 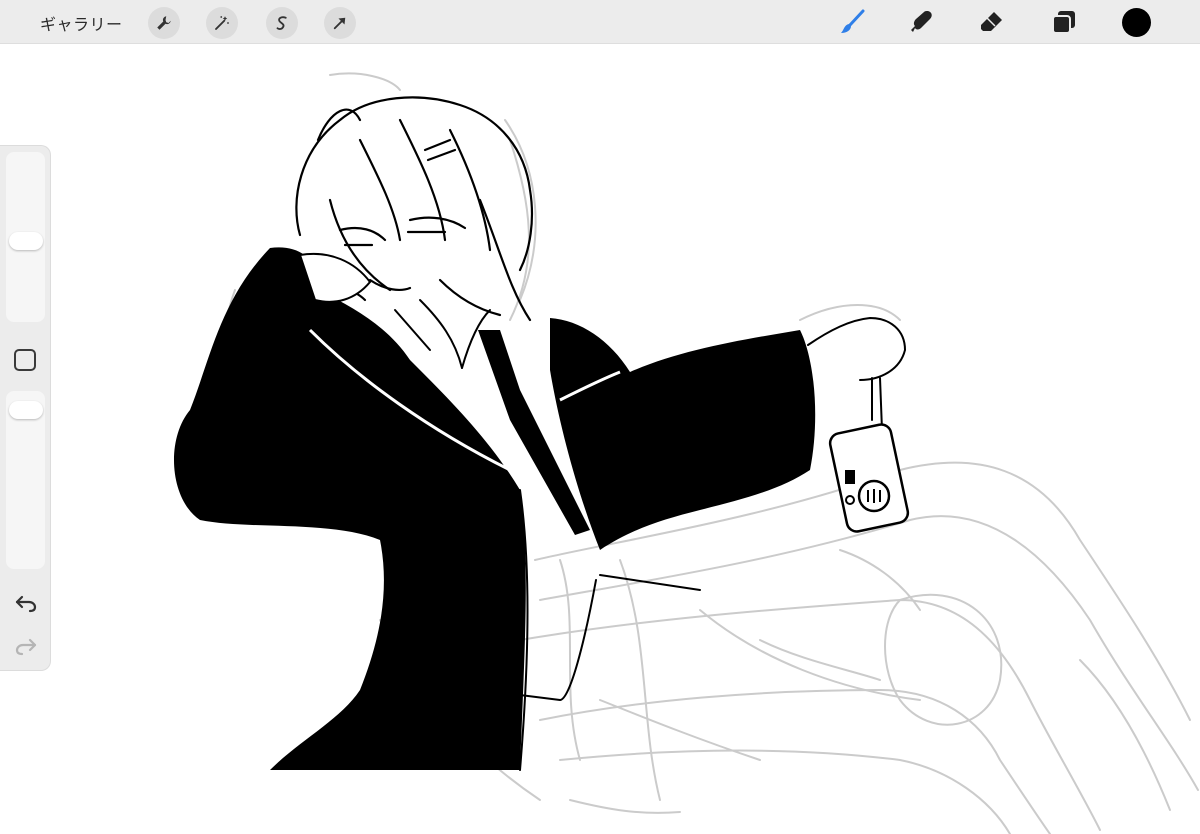 I want to click on selection-s-icon, so click(x=282, y=23).